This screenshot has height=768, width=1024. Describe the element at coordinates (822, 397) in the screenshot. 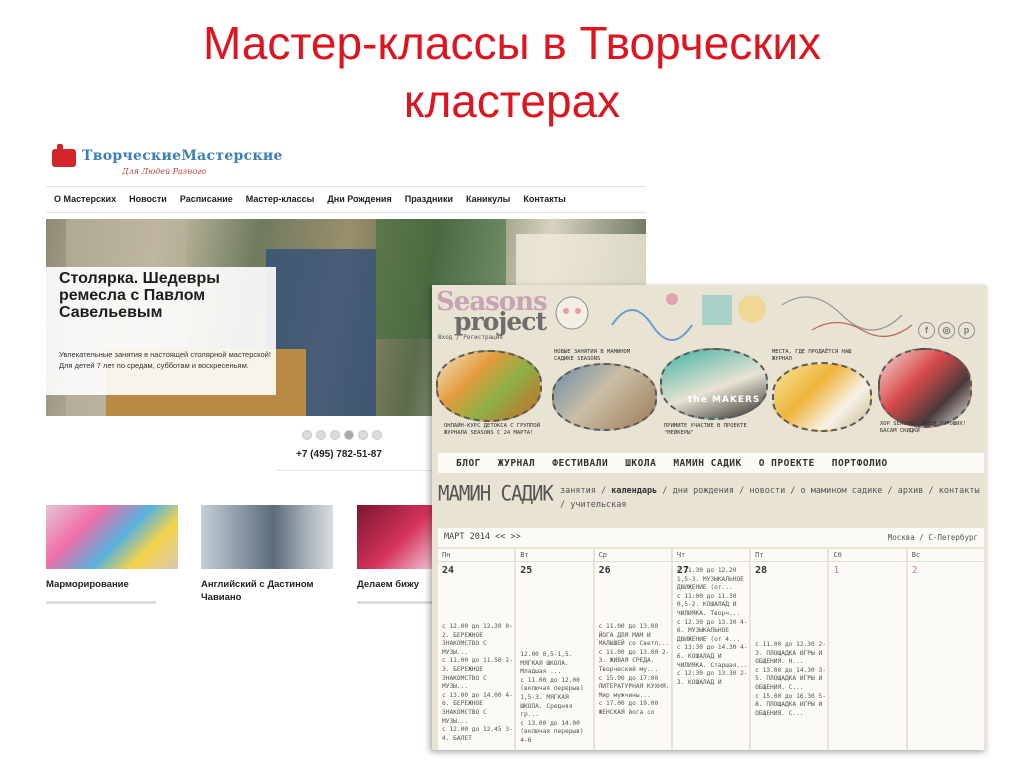

I see `feature-bubble-shops` at that location.